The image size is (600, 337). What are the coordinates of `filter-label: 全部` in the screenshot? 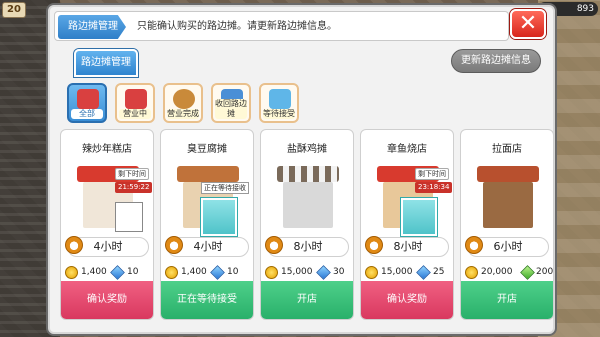 It's located at (87, 114).